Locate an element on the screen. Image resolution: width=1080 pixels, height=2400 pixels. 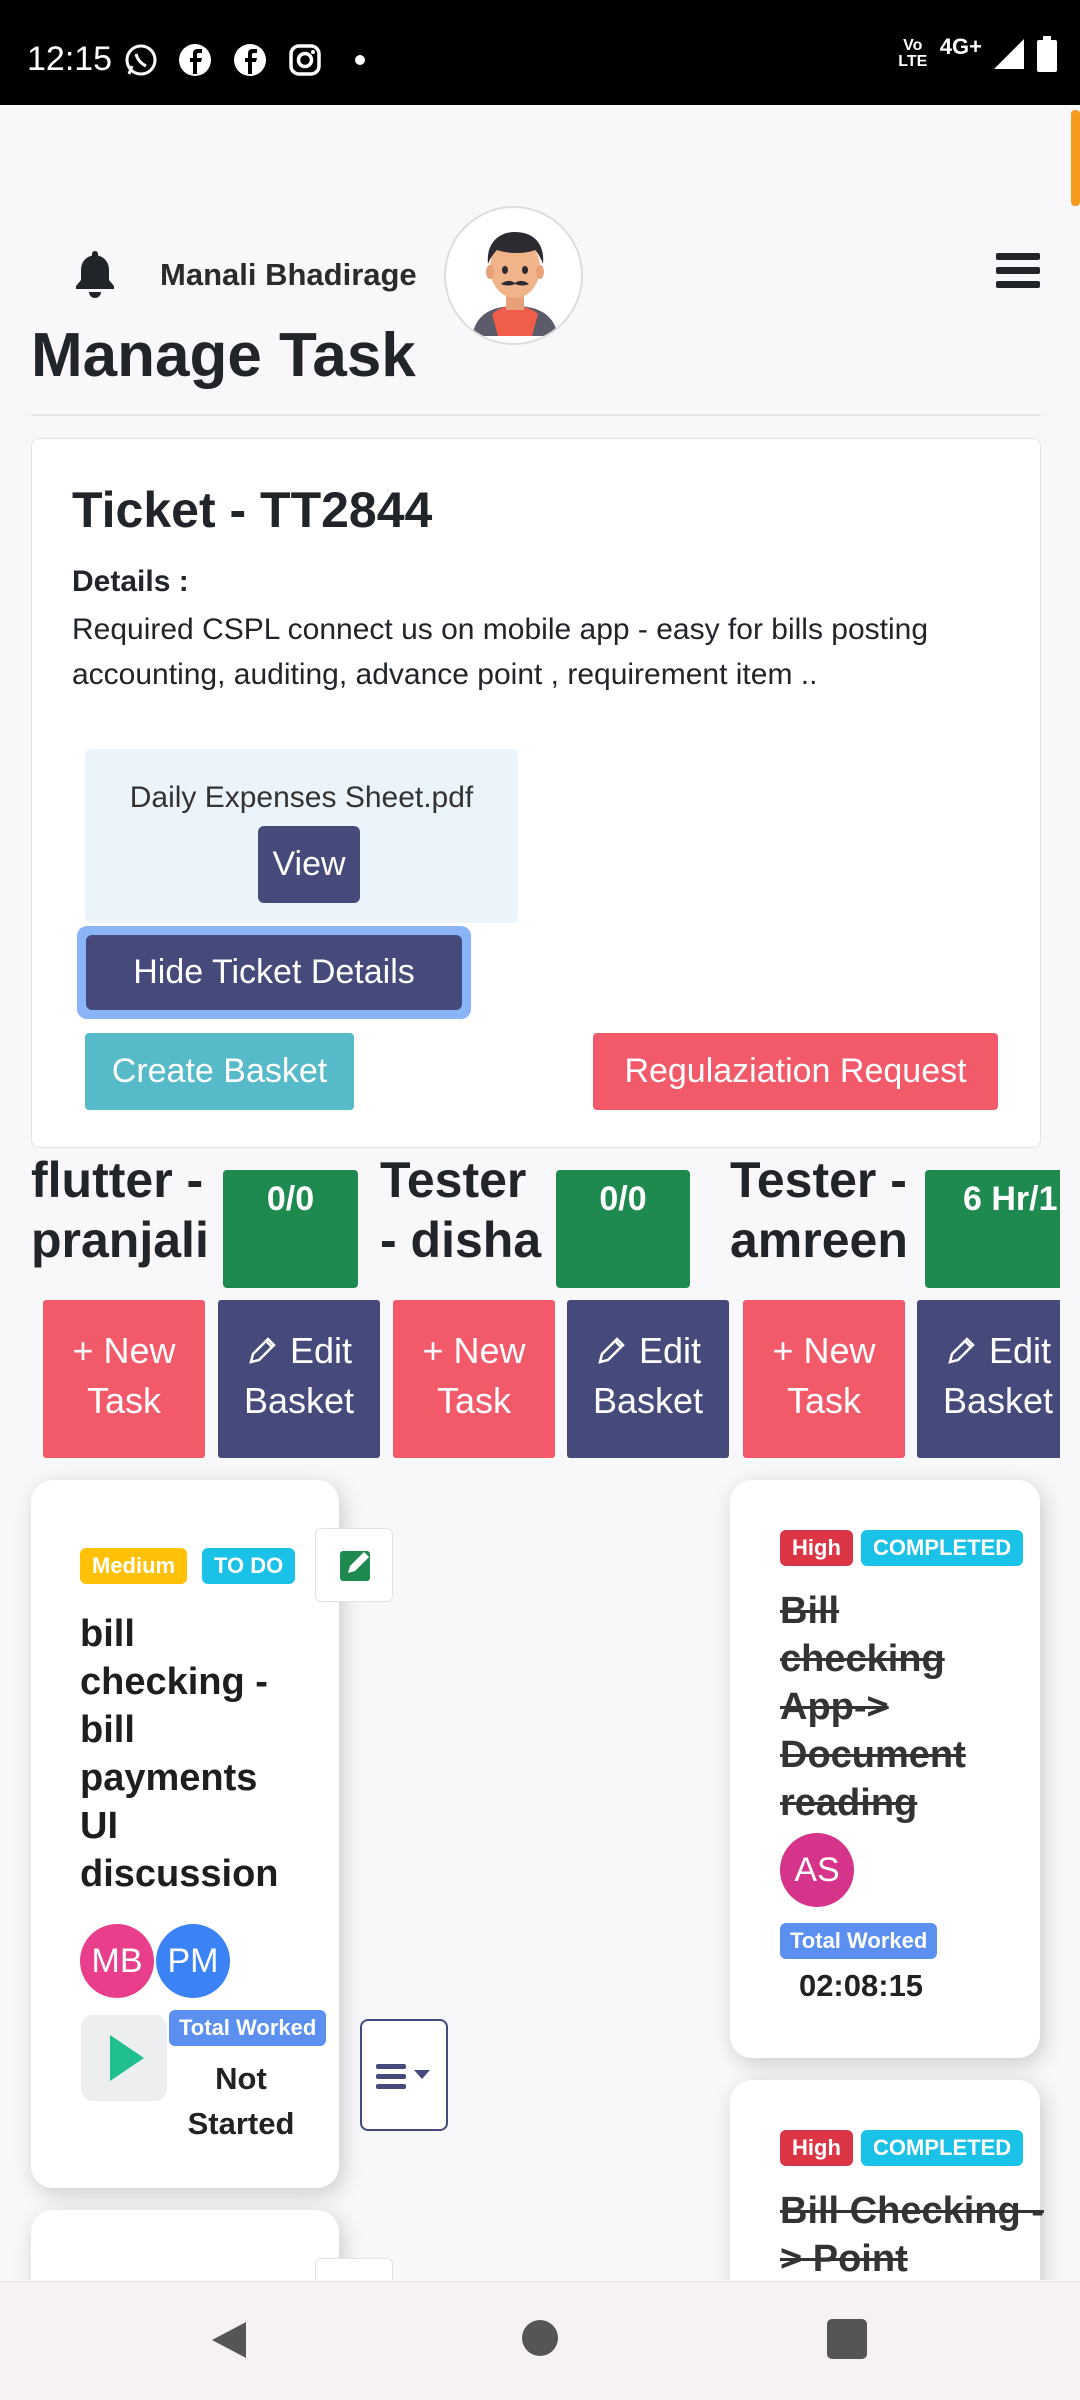
user-avatar-illustration is located at coordinates (515, 277).